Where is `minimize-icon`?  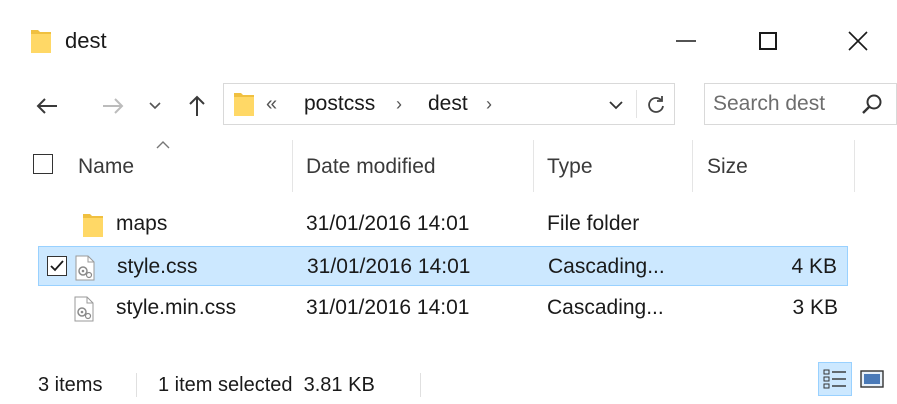
minimize-icon is located at coordinates (686, 41).